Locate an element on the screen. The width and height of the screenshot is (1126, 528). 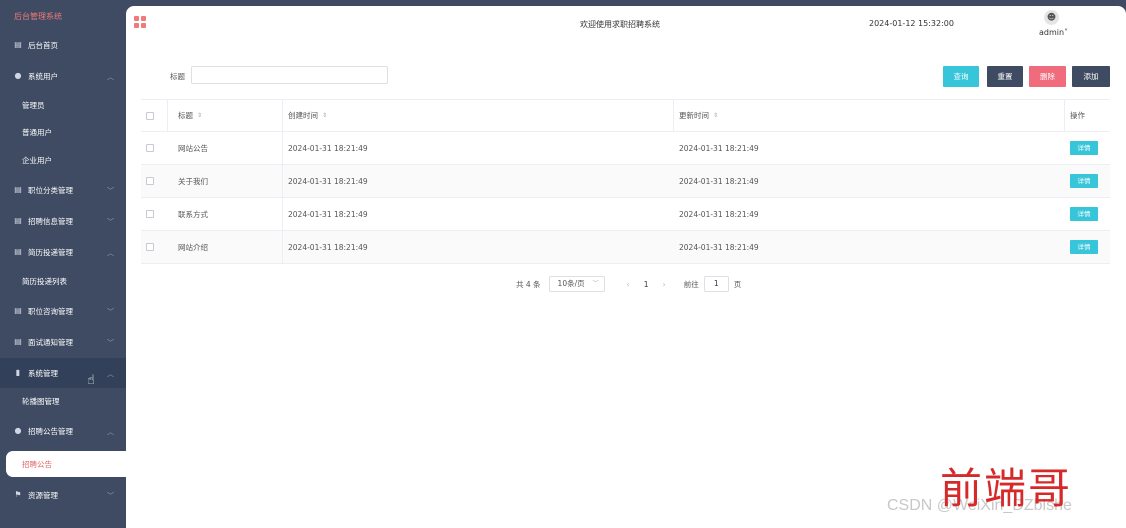
column-header-updated: 更新时间 ⇕ is located at coordinates (871, 115).